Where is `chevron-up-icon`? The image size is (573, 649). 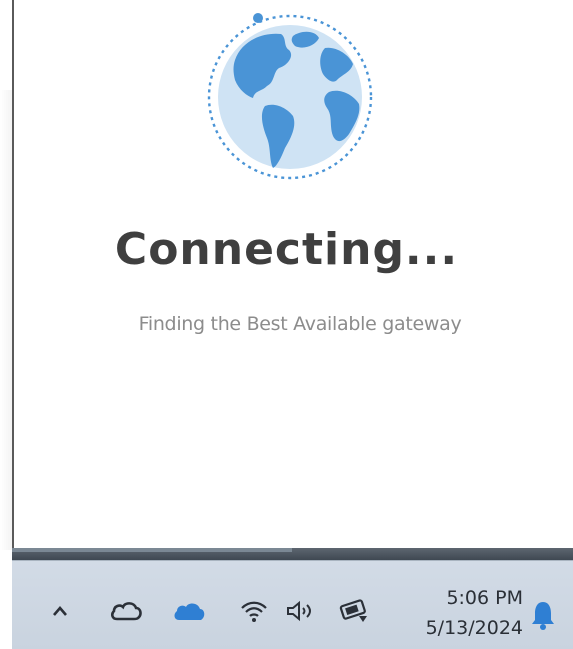 chevron-up-icon is located at coordinates (60, 611).